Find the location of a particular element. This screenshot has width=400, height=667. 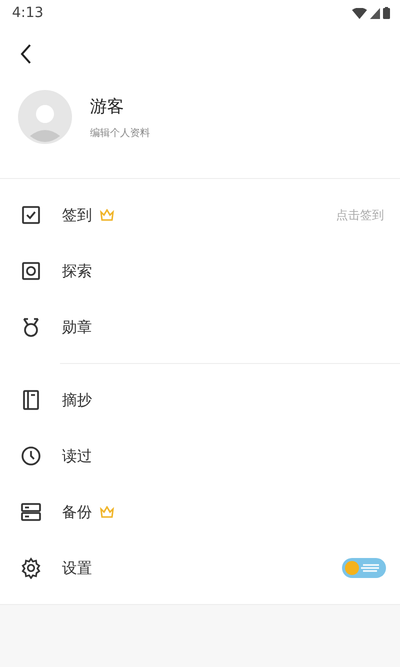

menu-label: 签到 is located at coordinates (77, 215).